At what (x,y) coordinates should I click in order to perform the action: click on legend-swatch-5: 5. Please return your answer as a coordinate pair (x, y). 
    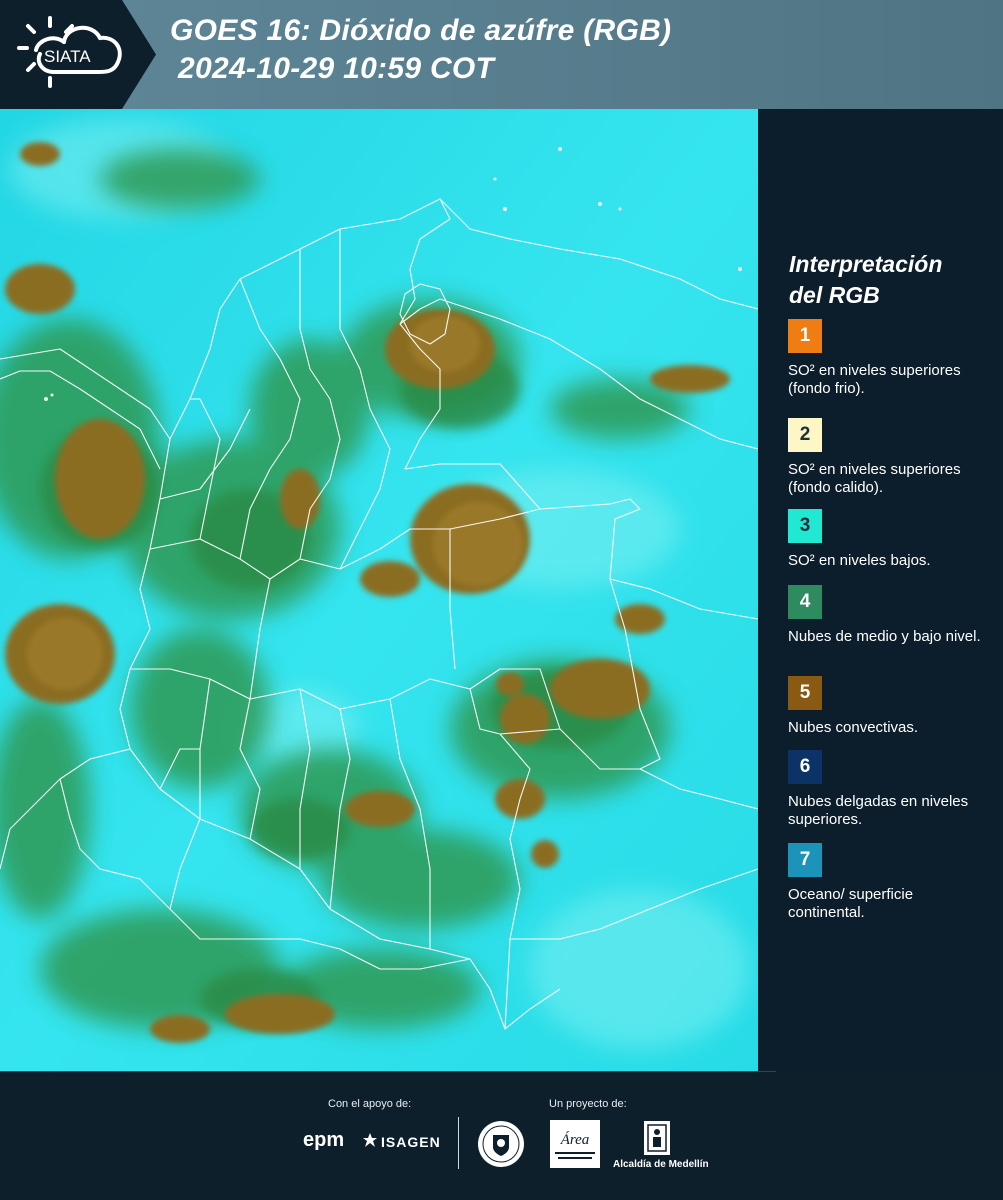
    Looking at the image, I should click on (805, 693).